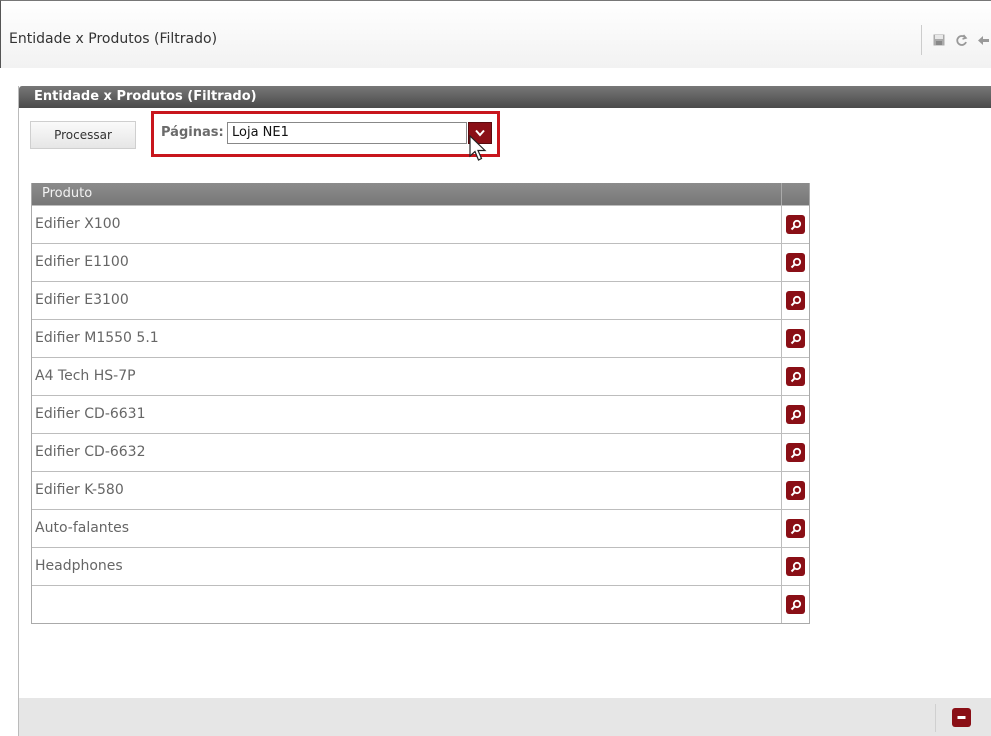 This screenshot has height=736, width=991. Describe the element at coordinates (407, 566) in the screenshot. I see `produto-cell: Headphones` at that location.